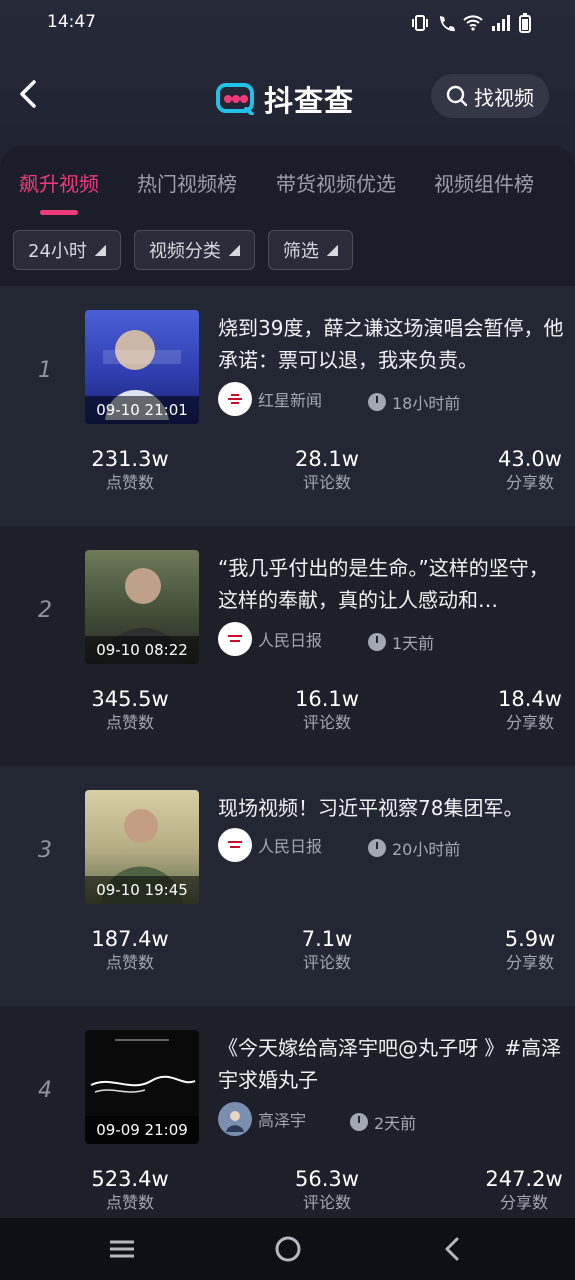 Image resolution: width=575 pixels, height=1280 pixels. I want to click on tab-hot-videos: 热门视频榜, so click(187, 182).